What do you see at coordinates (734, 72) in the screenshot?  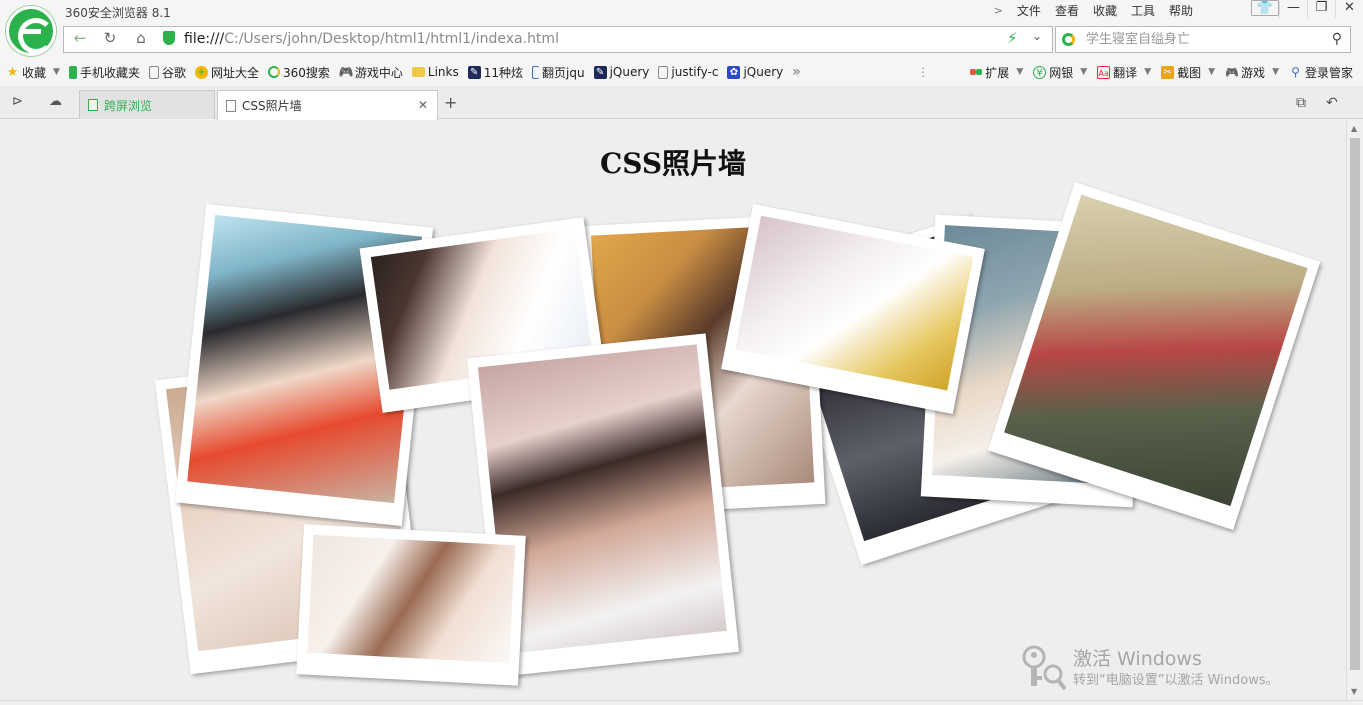 I see `baidu-icon: ✿` at bounding box center [734, 72].